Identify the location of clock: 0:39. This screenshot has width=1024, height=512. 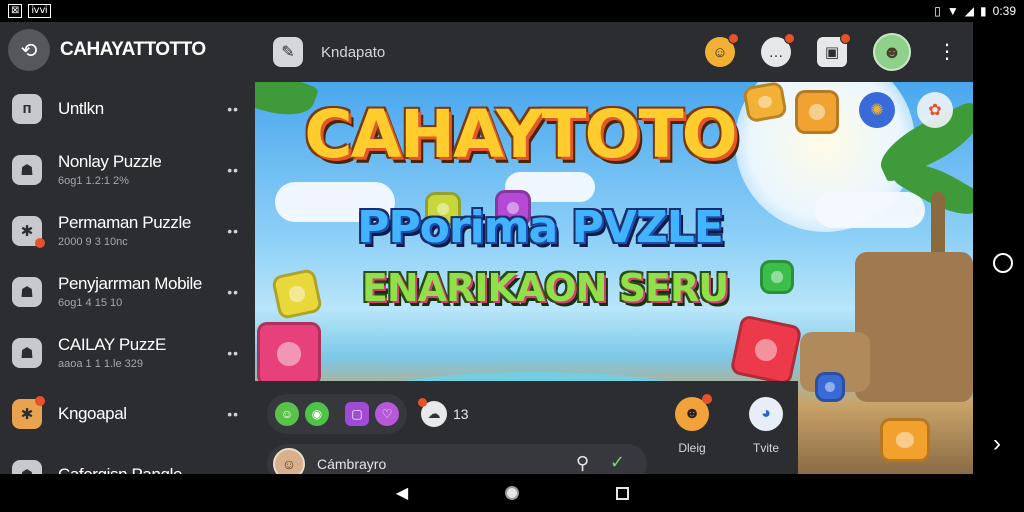
(1004, 11).